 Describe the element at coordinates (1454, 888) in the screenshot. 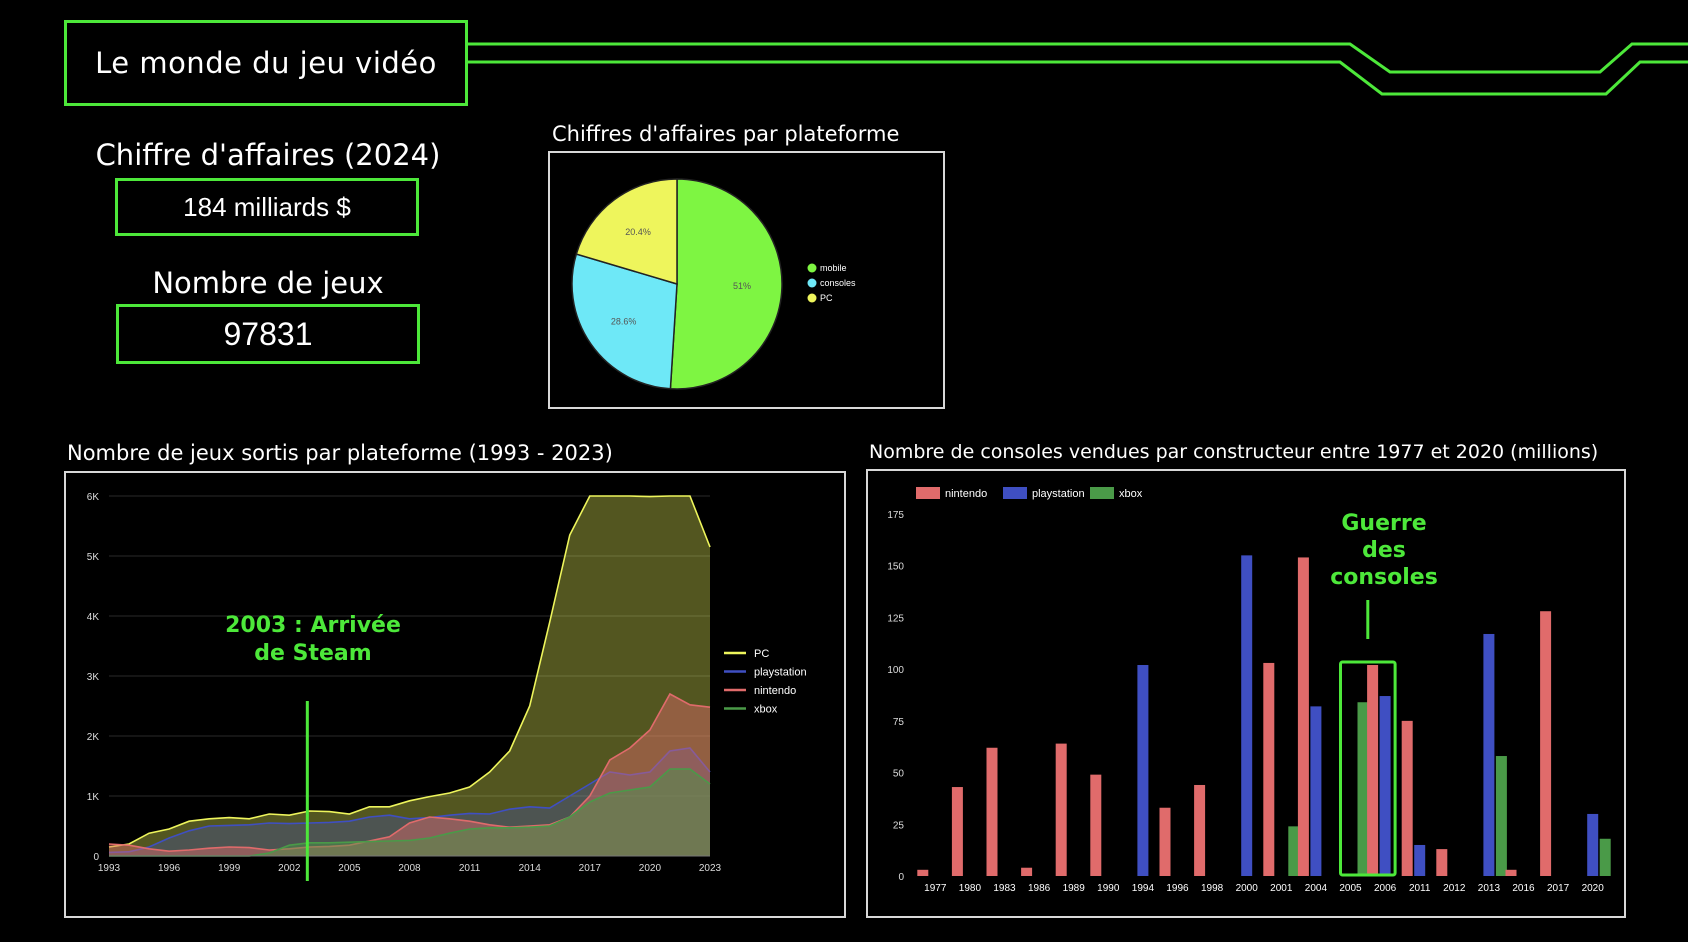

I see `bar-x-tick-label: 2012` at that location.